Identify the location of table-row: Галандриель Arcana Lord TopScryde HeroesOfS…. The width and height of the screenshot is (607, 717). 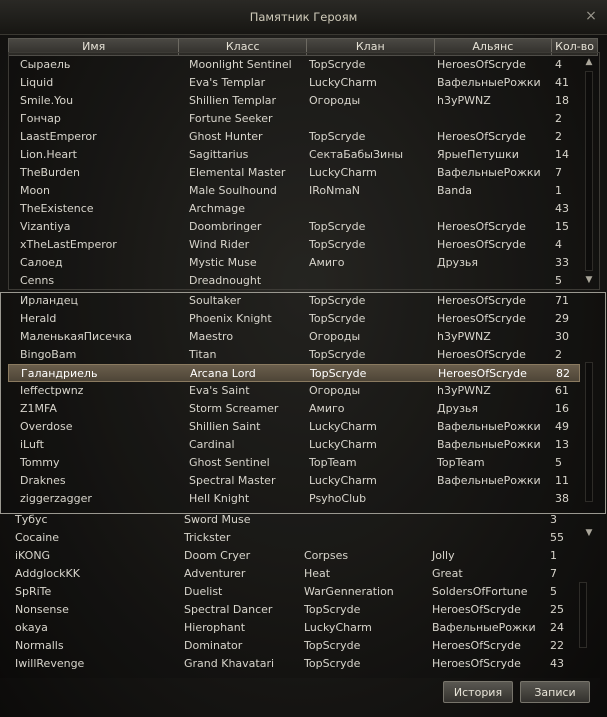
(294, 373).